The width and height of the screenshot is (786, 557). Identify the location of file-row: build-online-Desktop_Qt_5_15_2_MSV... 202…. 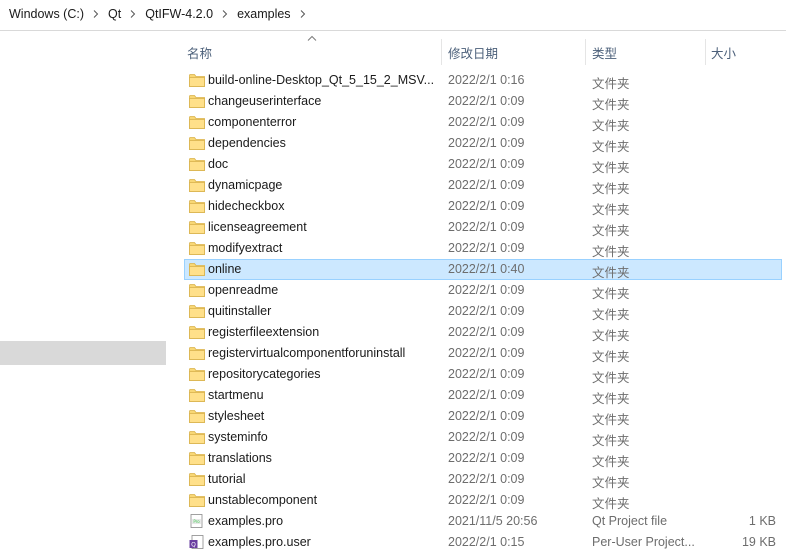
(483, 80).